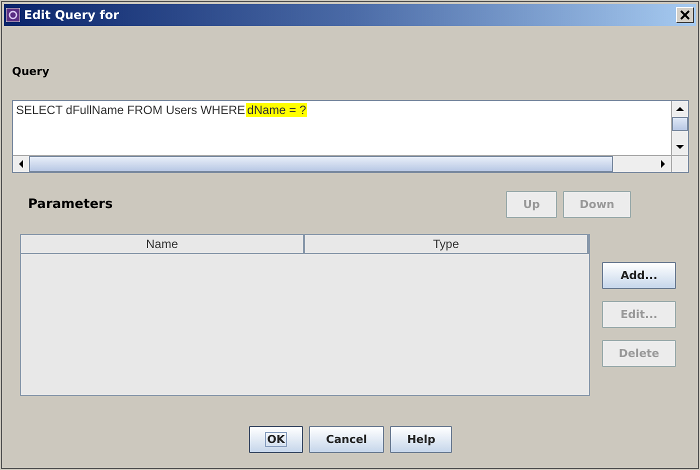  Describe the element at coordinates (421, 439) in the screenshot. I see `dialog-button: Help` at that location.